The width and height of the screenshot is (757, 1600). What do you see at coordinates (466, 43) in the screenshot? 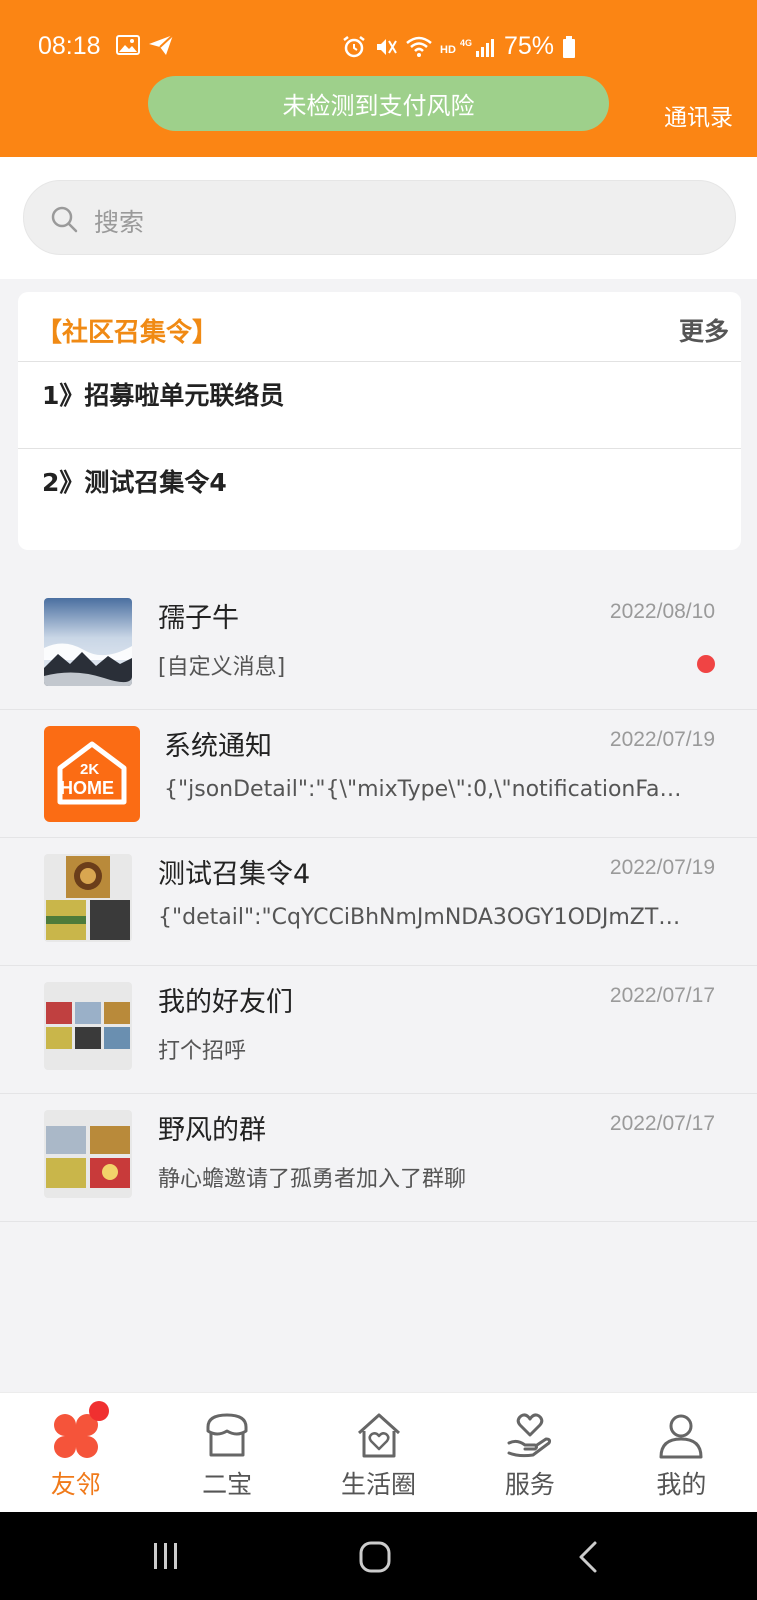
I see `svg-text: 4G` at bounding box center [466, 43].